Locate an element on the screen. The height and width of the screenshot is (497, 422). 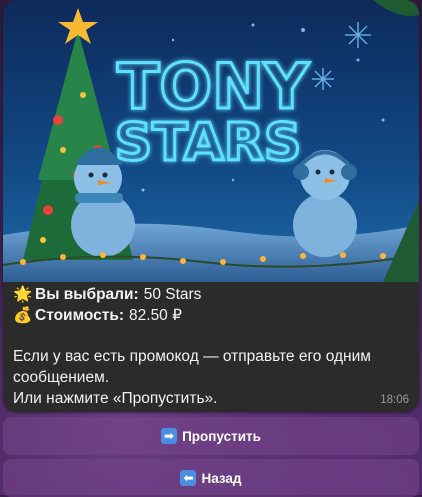
cost-label: Стоимость: is located at coordinates (80, 315).